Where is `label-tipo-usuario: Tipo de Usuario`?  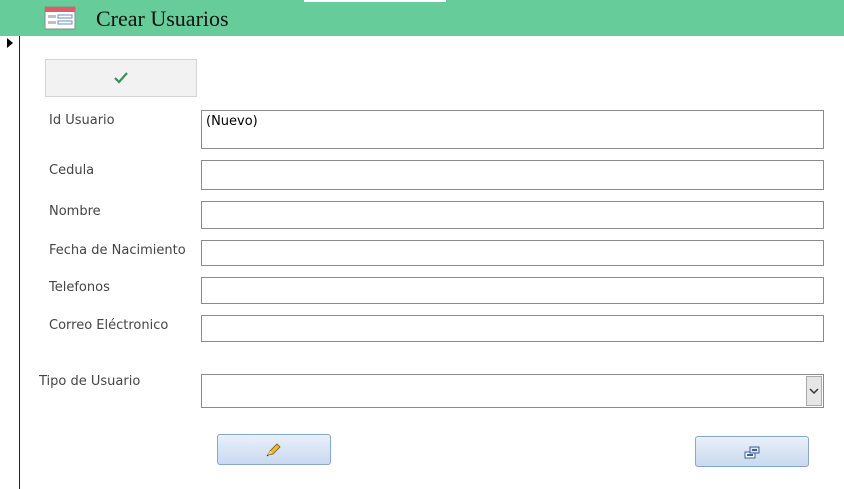
label-tipo-usuario: Tipo de Usuario is located at coordinates (90, 381).